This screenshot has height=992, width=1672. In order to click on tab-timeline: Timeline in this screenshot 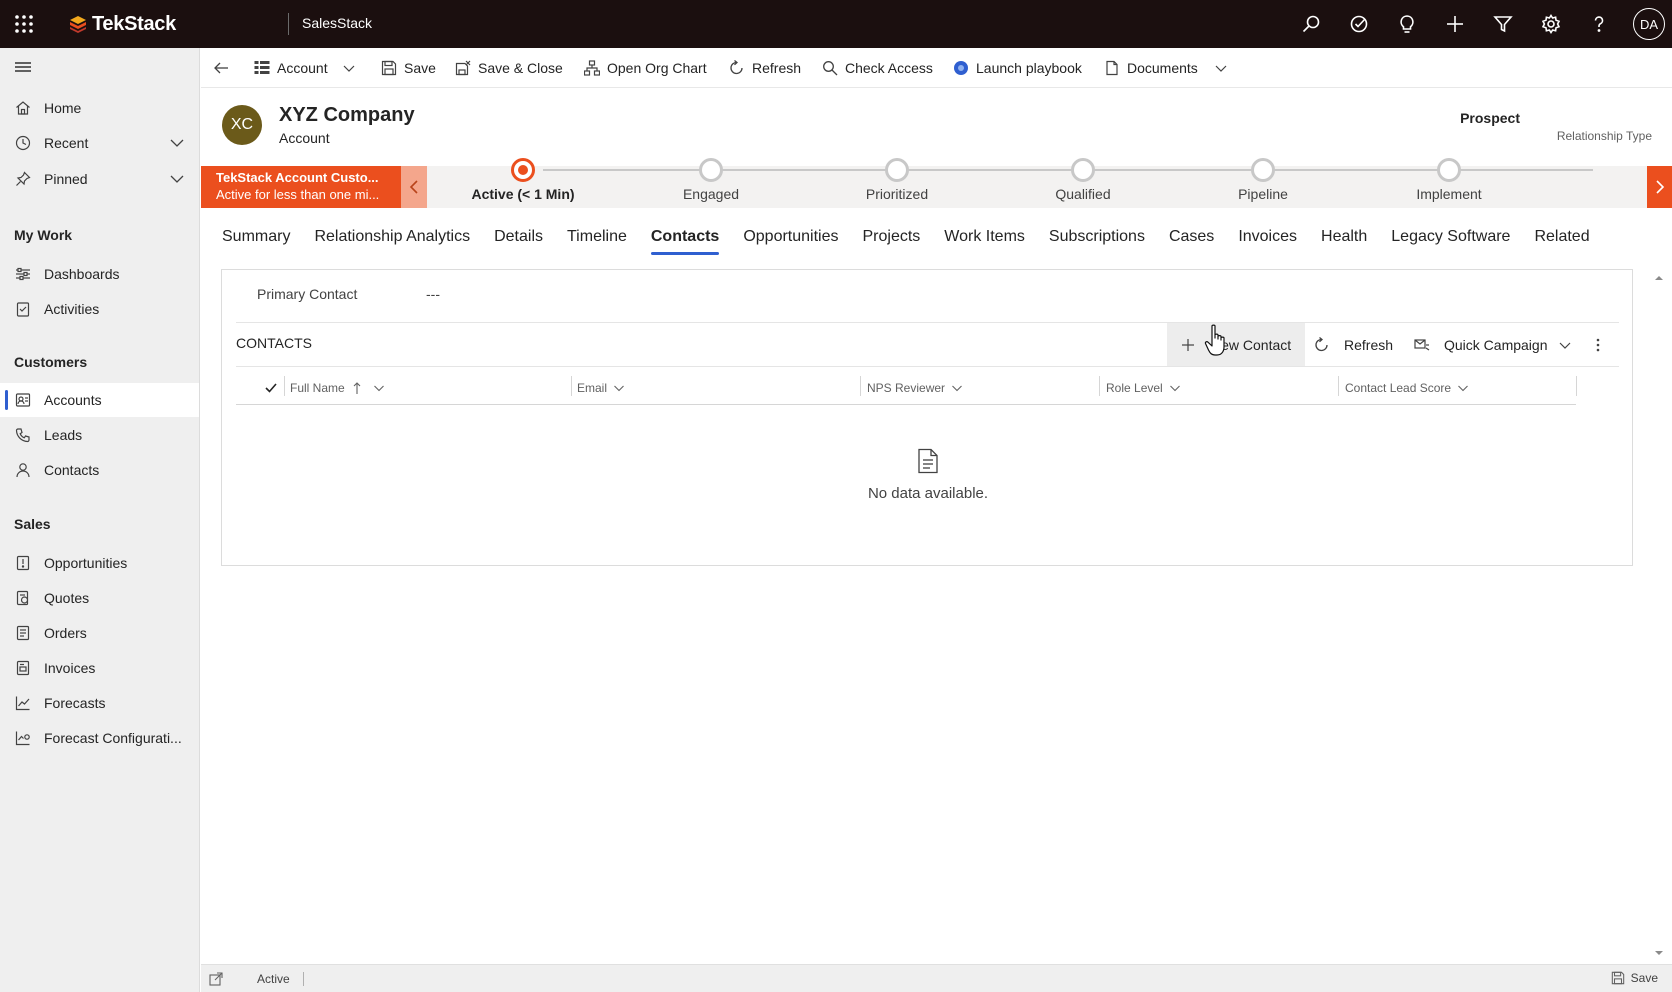, I will do `click(597, 240)`.